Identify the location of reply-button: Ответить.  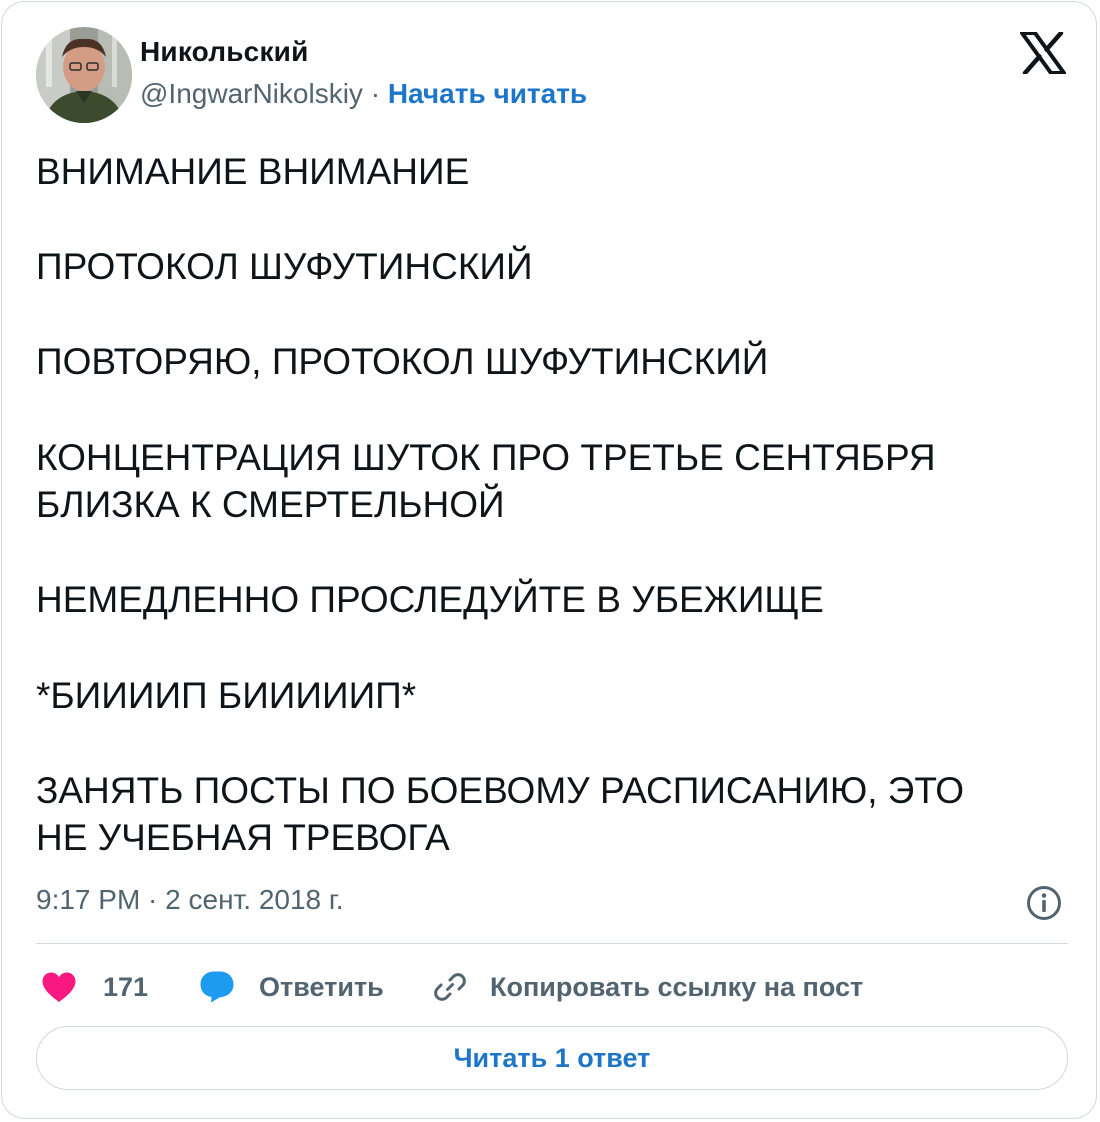
(291, 987).